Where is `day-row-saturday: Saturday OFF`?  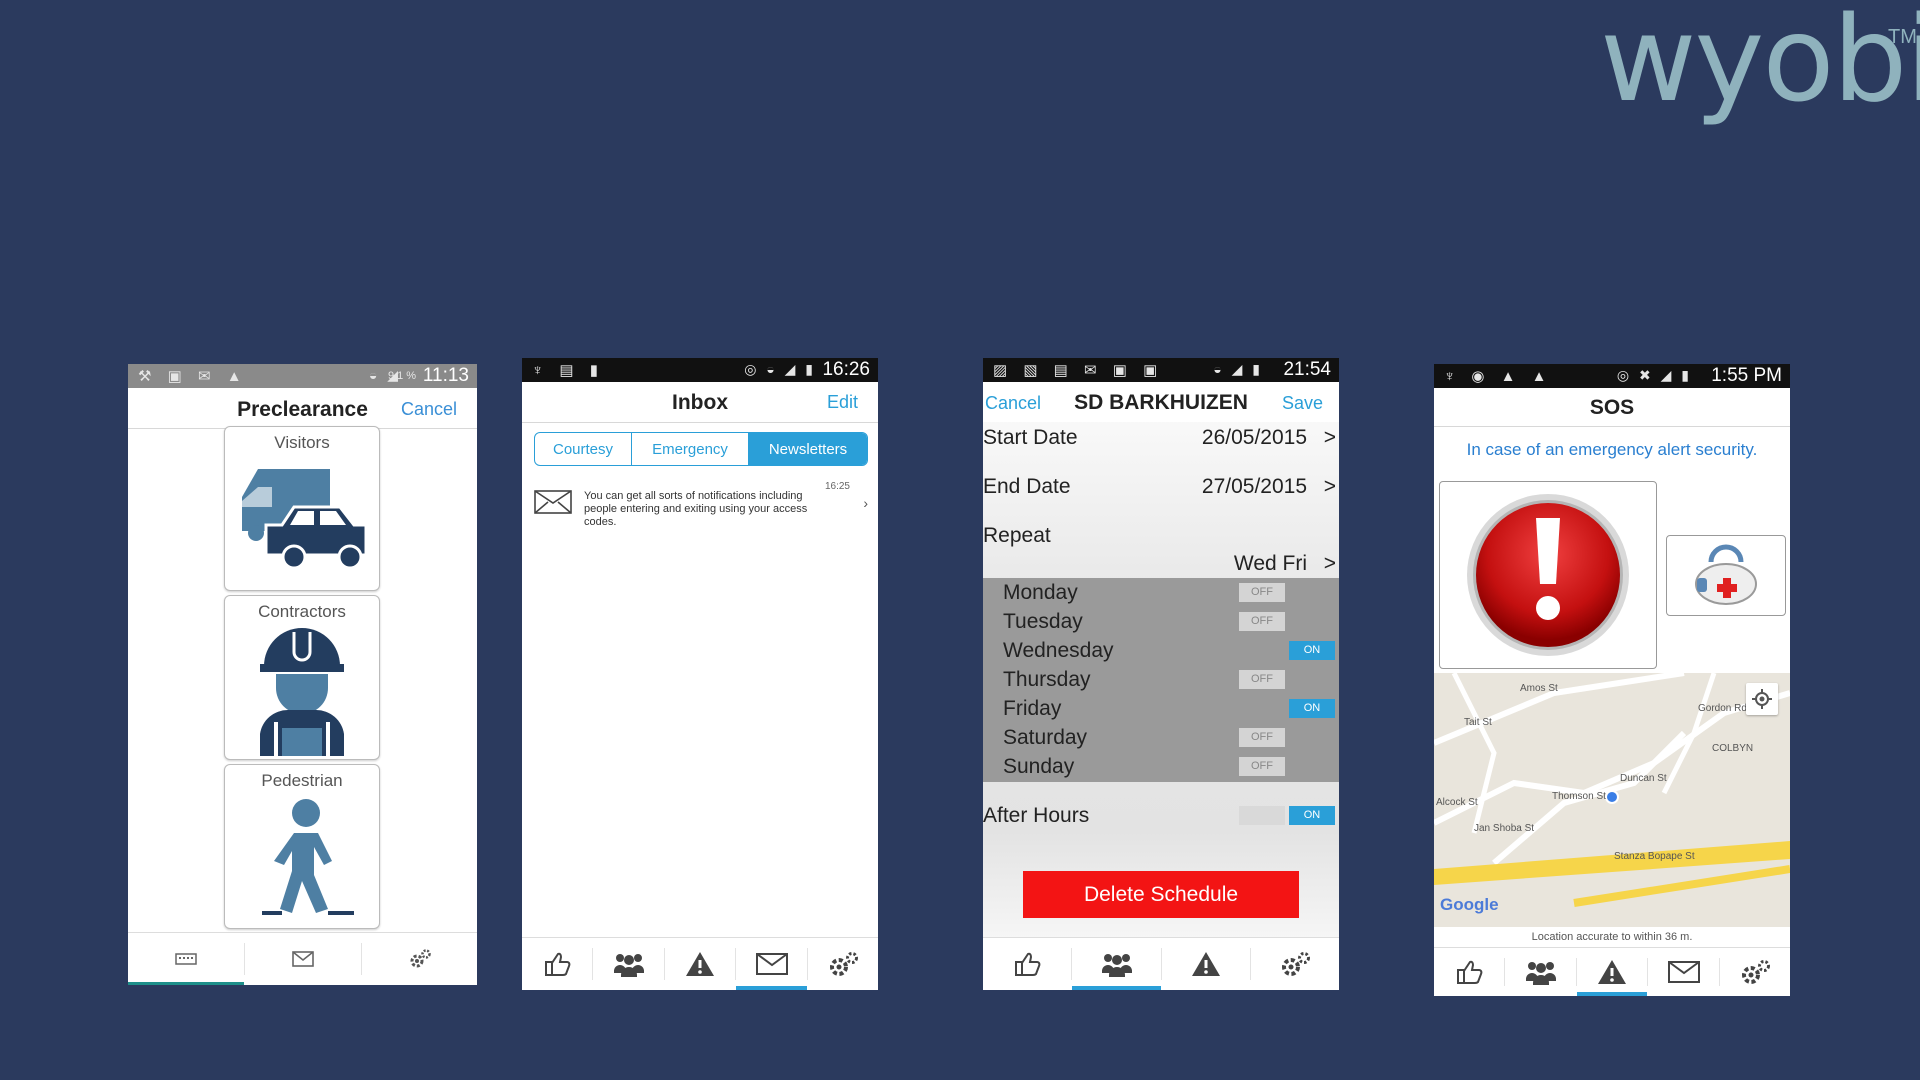
day-row-saturday: Saturday OFF is located at coordinates (1161, 737).